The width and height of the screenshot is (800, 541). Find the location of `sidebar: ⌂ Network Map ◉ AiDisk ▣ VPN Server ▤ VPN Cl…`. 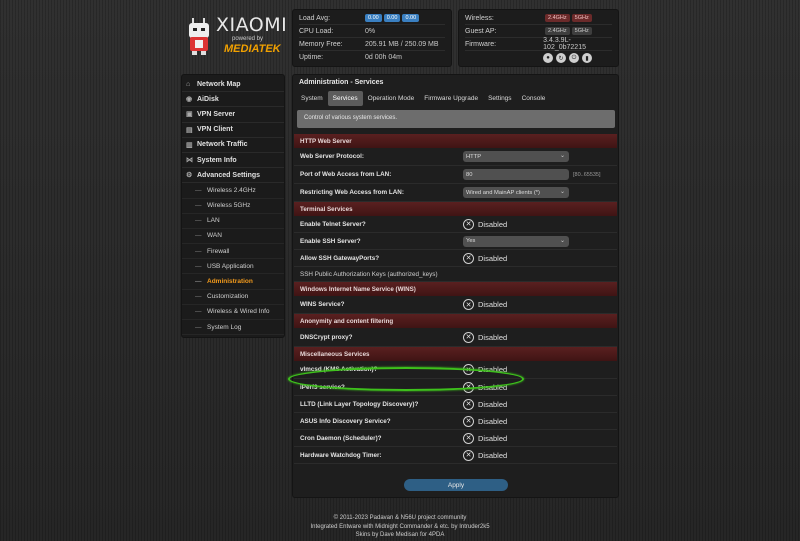

sidebar: ⌂ Network Map ◉ AiDisk ▣ VPN Server ▤ VPN Cl… is located at coordinates (233, 206).